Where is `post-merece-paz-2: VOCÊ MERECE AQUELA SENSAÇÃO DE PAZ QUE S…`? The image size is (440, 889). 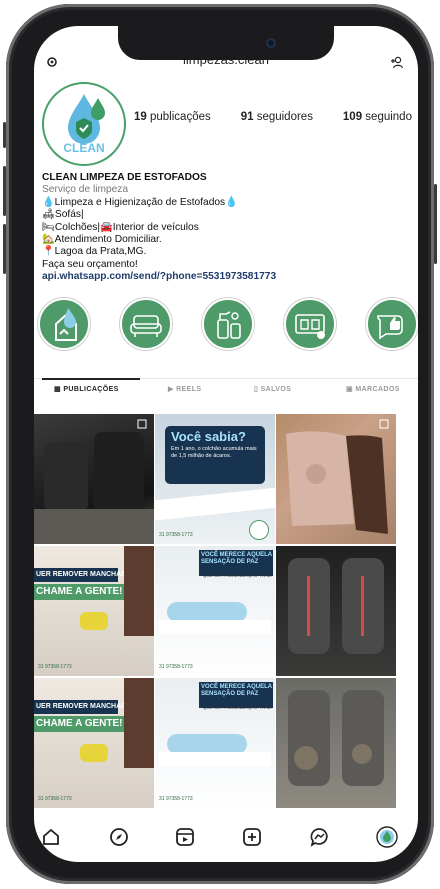
post-merece-paz-2: VOCÊ MERECE AQUELA SENSAÇÃO DE PAZ QUE S… is located at coordinates (215, 743).